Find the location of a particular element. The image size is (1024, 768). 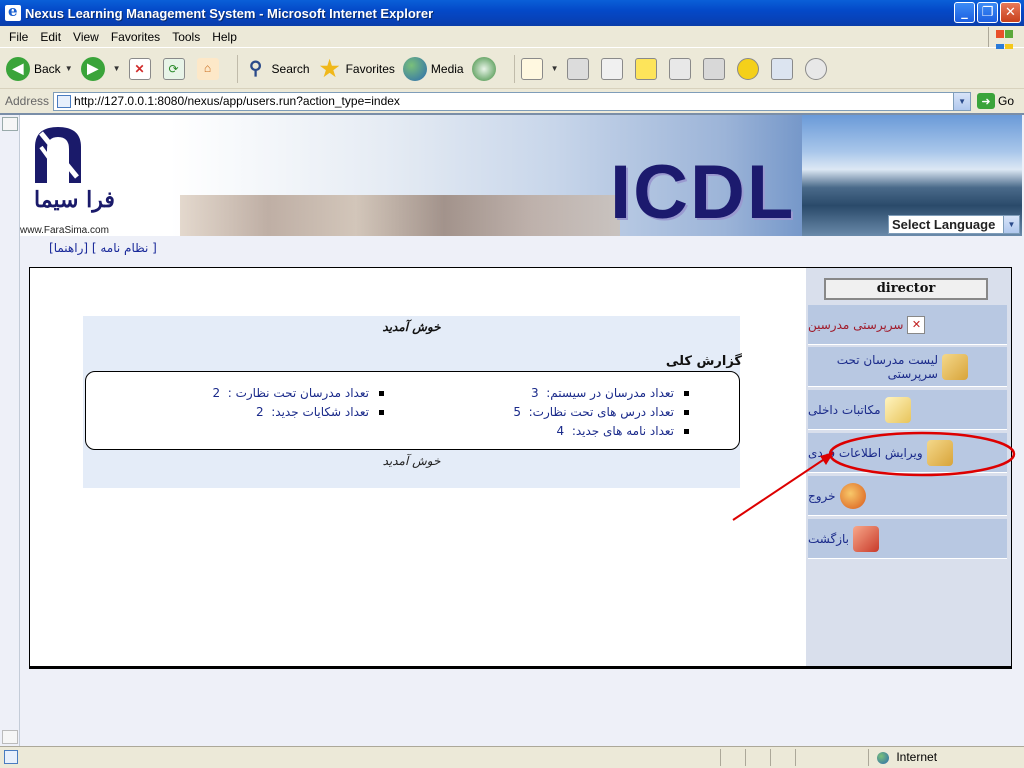

gutter-button-bottom is located at coordinates (10, 737).